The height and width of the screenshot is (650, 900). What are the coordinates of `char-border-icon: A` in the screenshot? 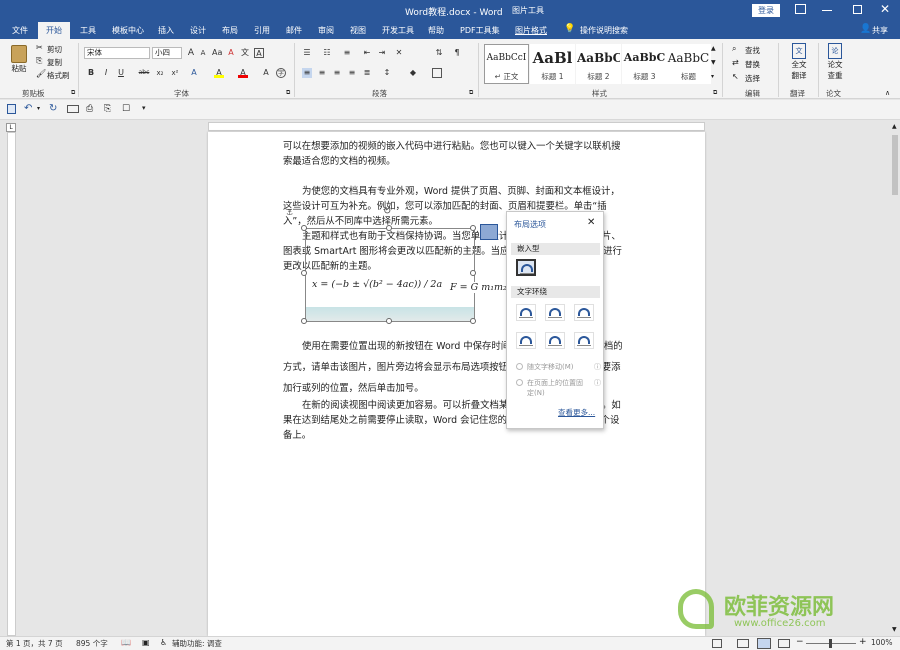 It's located at (259, 53).